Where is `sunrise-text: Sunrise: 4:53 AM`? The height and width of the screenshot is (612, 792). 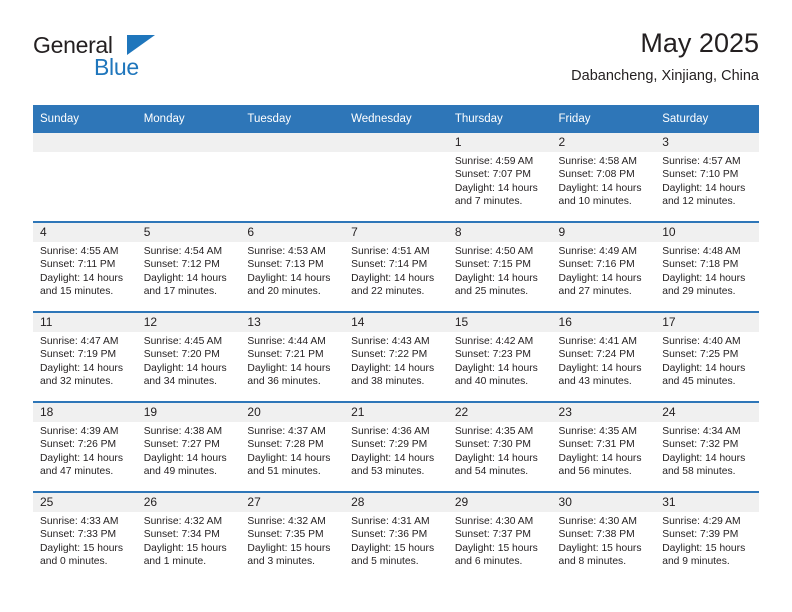
sunrise-text: Sunrise: 4:53 AM is located at coordinates (286, 251).